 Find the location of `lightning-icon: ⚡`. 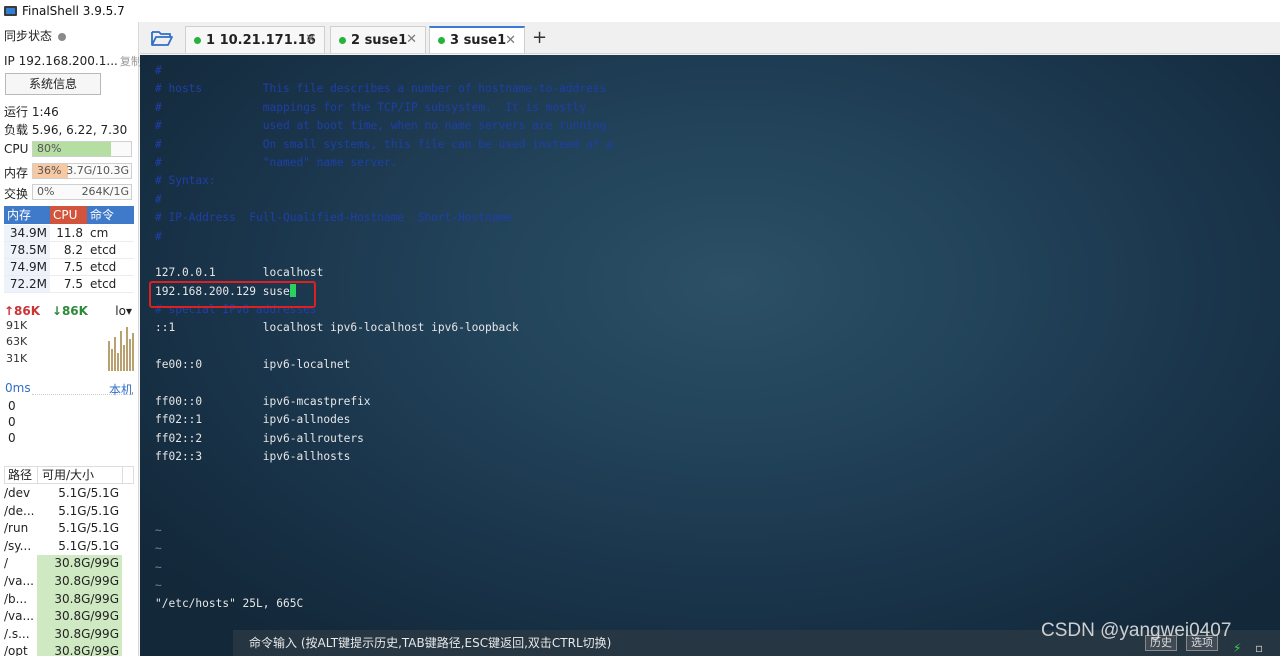

lightning-icon: ⚡ is located at coordinates (1237, 645).